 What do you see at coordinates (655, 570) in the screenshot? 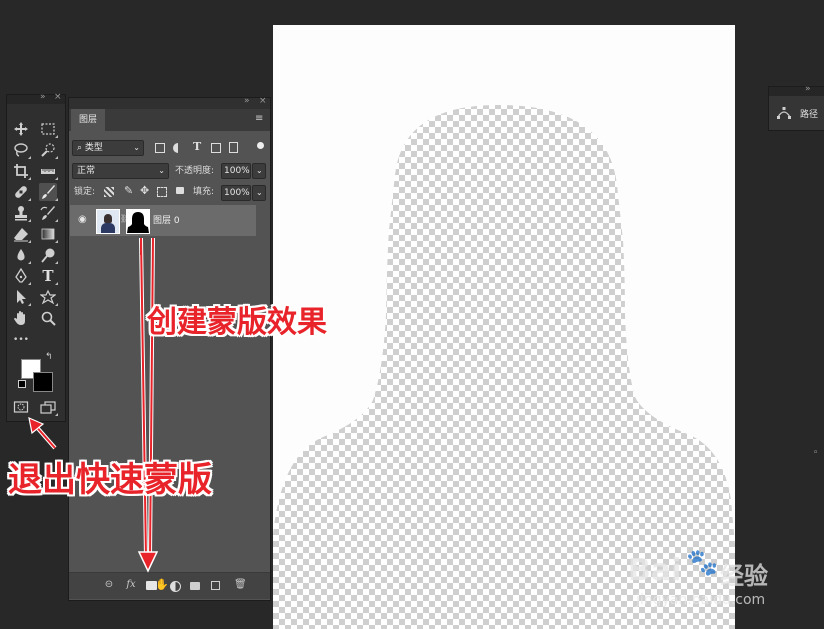
I see `watermark-brand: Bai` at bounding box center [655, 570].